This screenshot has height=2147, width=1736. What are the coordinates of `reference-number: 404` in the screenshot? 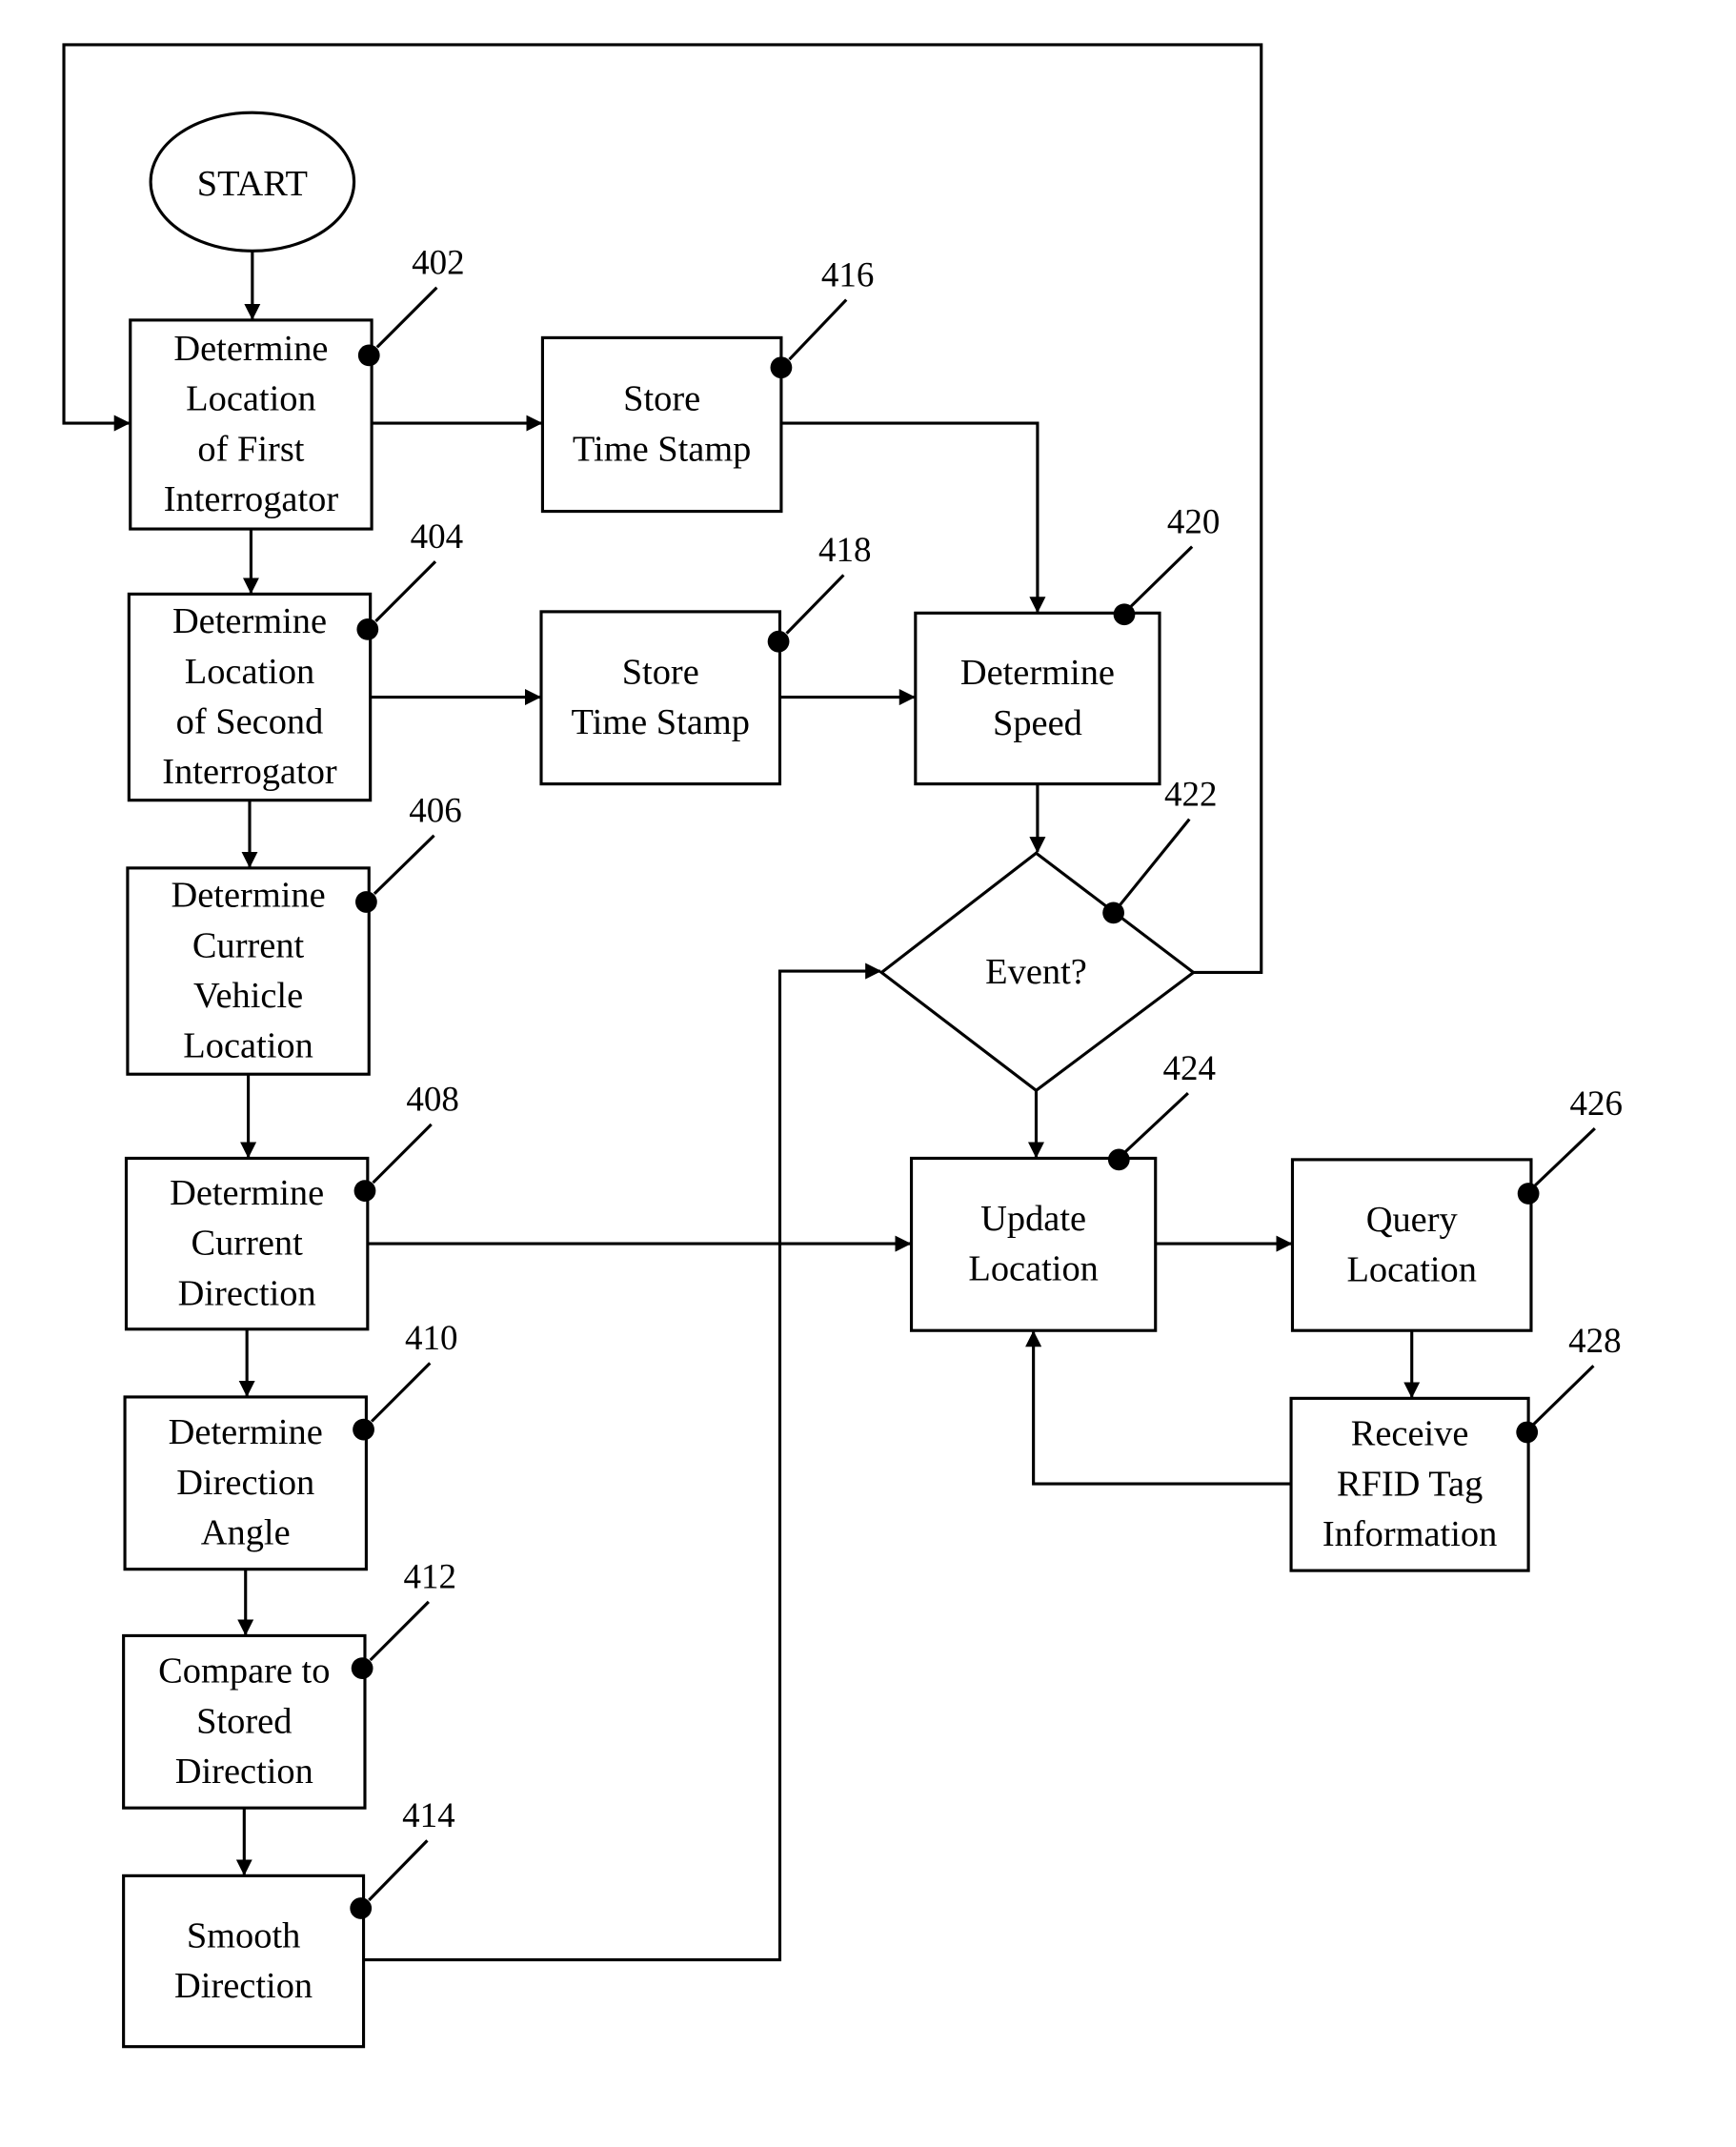 It's located at (437, 537).